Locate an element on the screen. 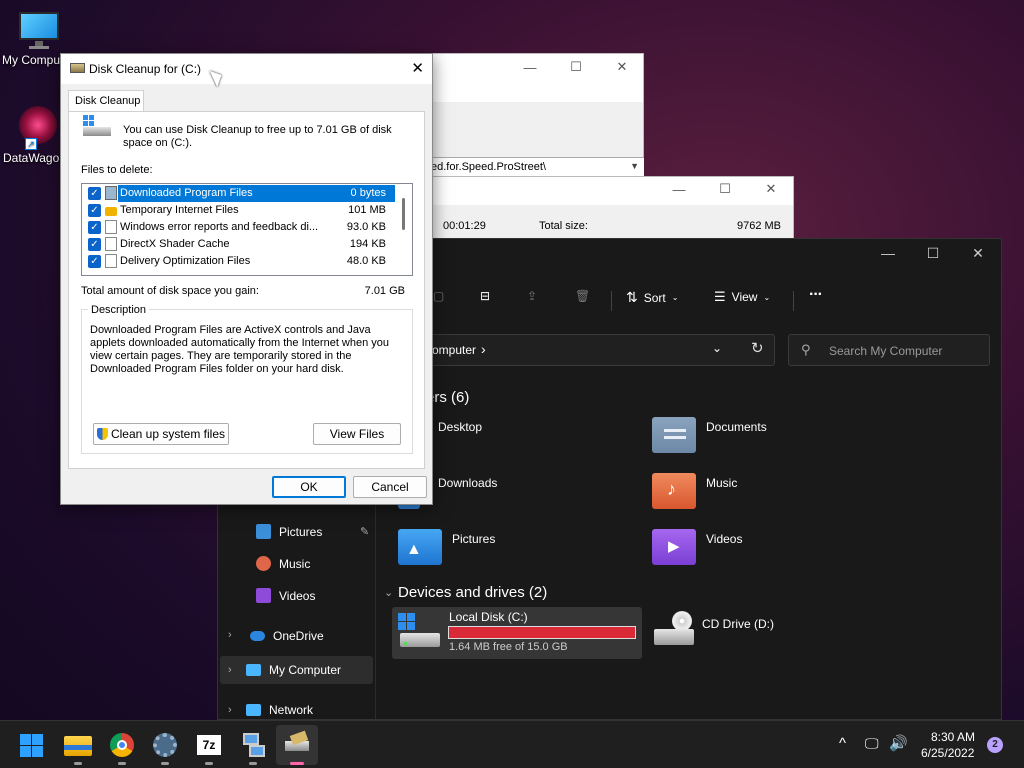 Image resolution: width=1024 pixels, height=768 pixels. view-icon: ☰ is located at coordinates (720, 296).